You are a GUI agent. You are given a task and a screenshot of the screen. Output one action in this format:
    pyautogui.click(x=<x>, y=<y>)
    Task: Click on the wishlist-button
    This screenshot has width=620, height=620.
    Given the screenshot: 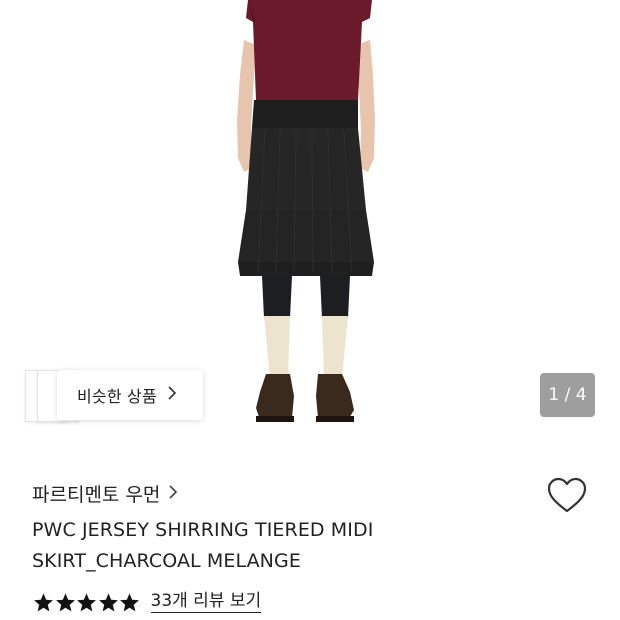 What is the action you would take?
    pyautogui.click(x=567, y=496)
    